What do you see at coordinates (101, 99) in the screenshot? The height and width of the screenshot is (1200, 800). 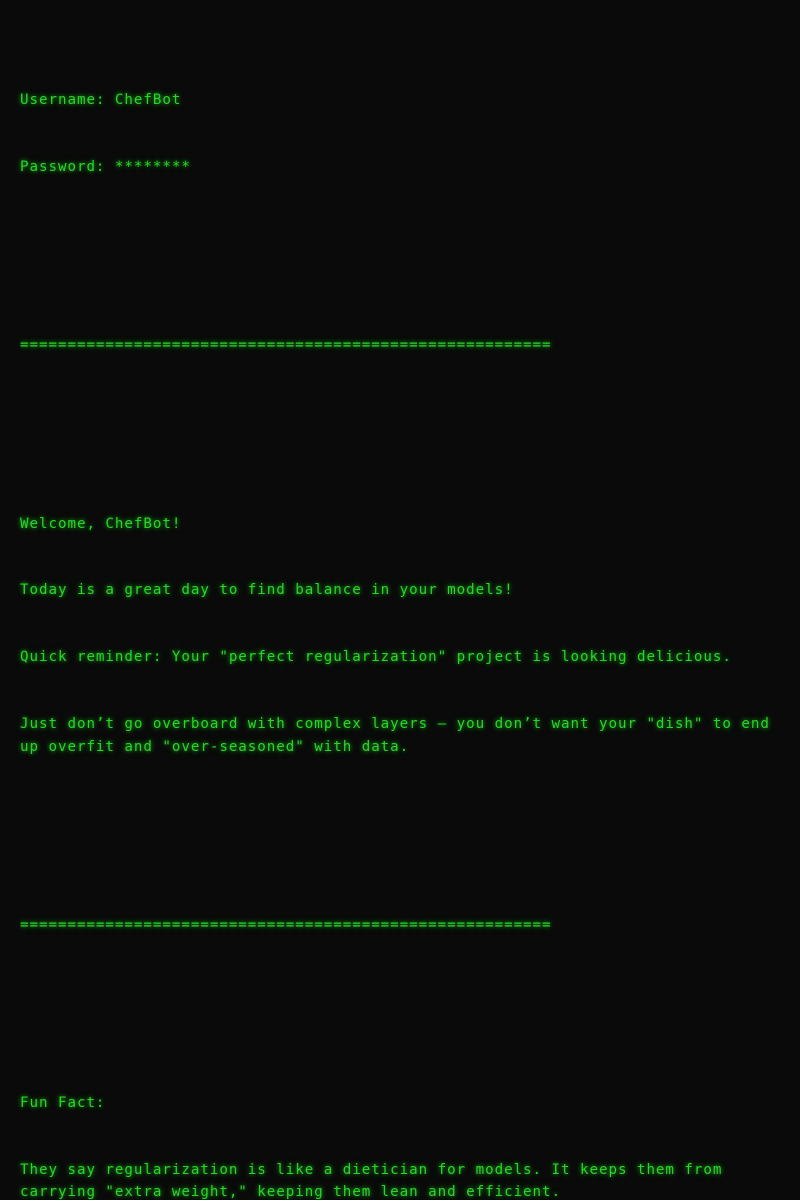 I see `username-line: Username: ChefBot` at bounding box center [101, 99].